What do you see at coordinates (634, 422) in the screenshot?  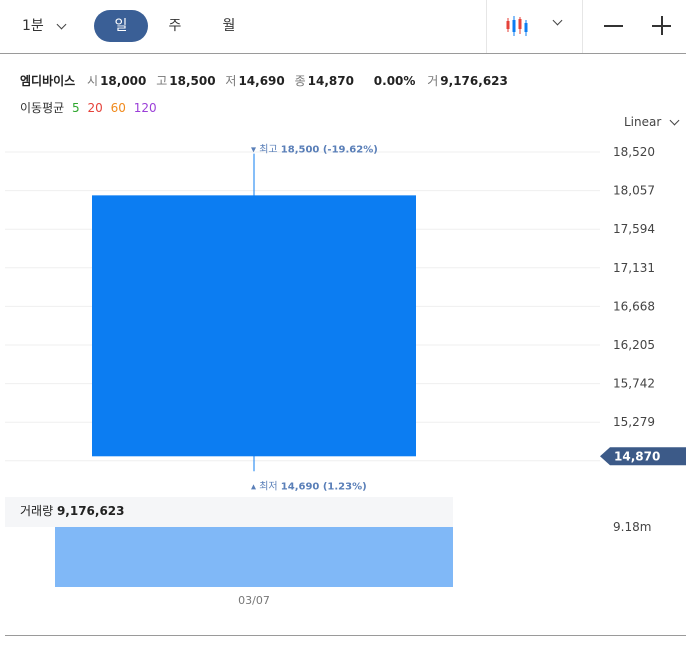 I see `y-tick-label: 15,279` at bounding box center [634, 422].